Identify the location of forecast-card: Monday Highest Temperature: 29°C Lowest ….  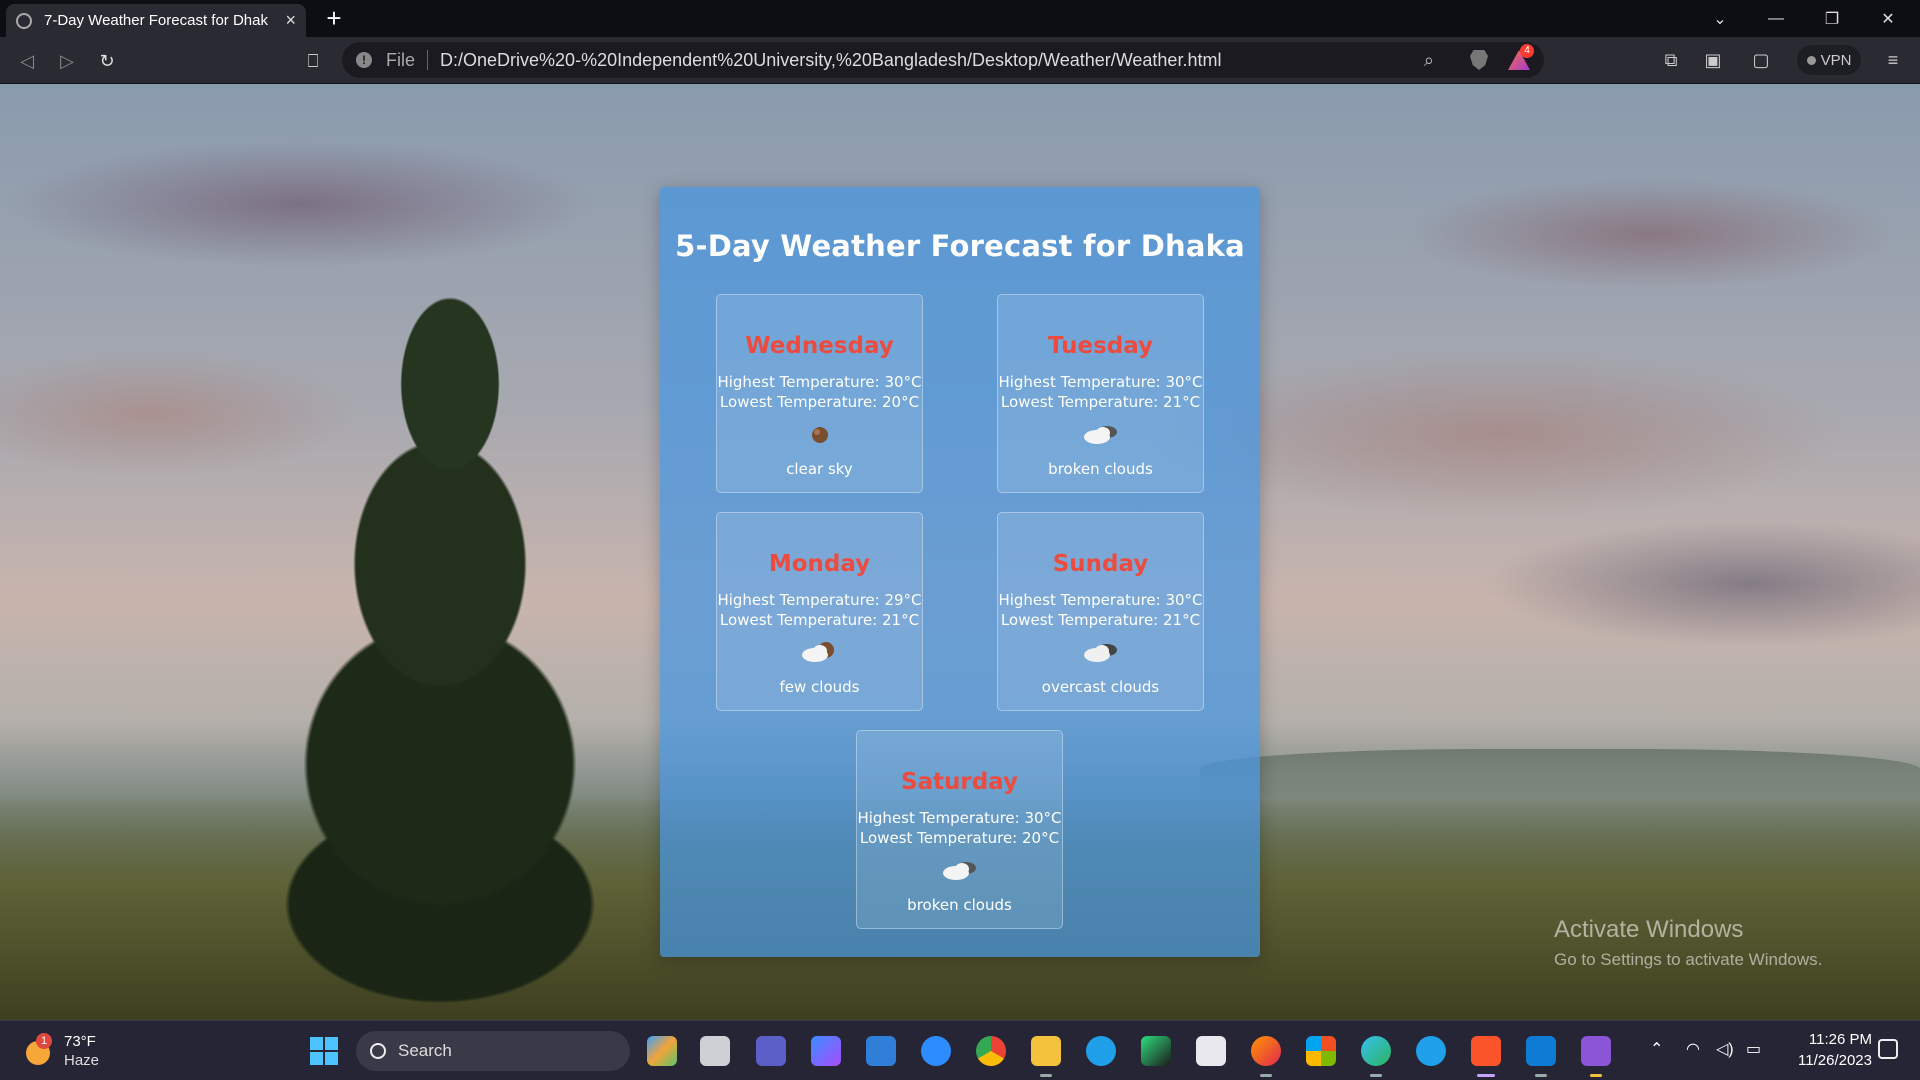
(819, 611).